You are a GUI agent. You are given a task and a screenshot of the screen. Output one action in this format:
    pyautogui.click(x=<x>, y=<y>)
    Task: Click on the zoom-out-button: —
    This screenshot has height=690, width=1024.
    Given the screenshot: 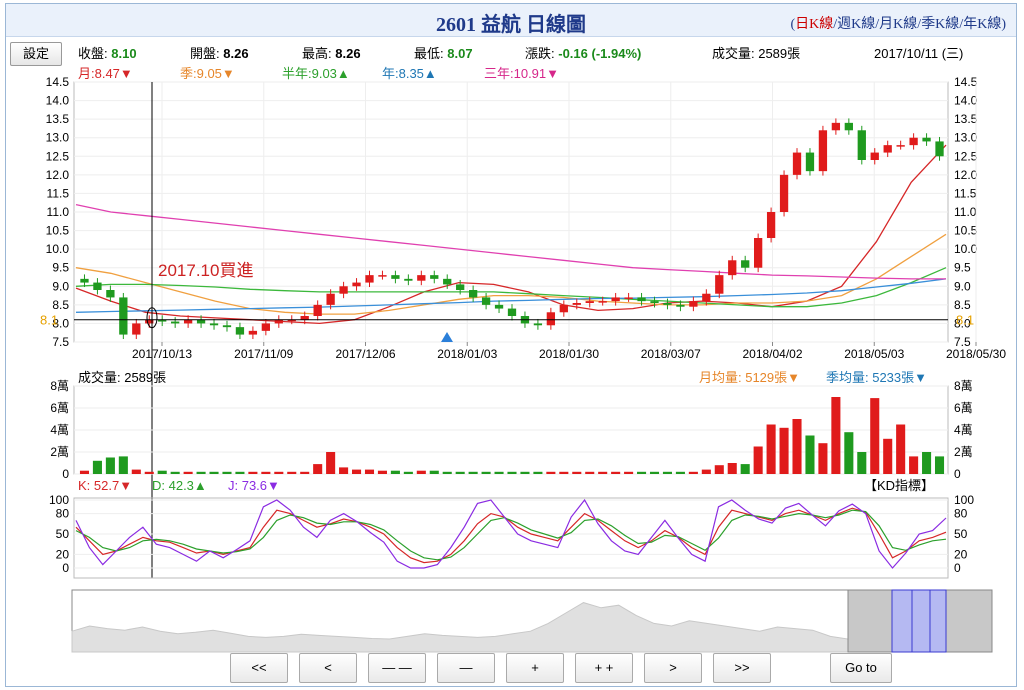 What is the action you would take?
    pyautogui.click(x=466, y=668)
    